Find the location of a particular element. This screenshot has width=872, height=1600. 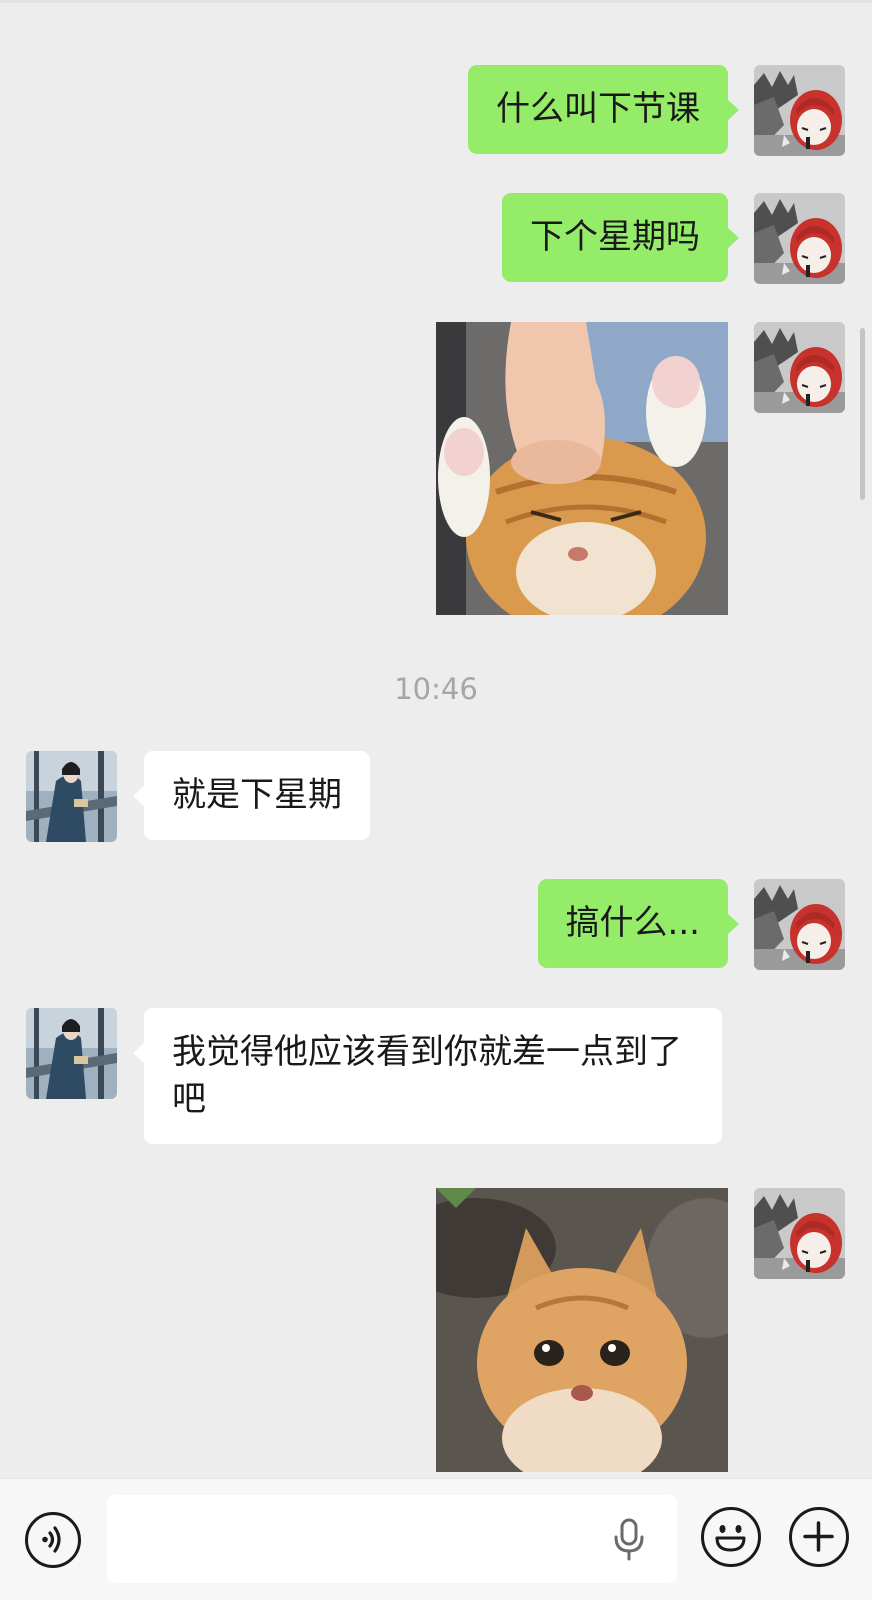

message-input is located at coordinates (392, 1539).